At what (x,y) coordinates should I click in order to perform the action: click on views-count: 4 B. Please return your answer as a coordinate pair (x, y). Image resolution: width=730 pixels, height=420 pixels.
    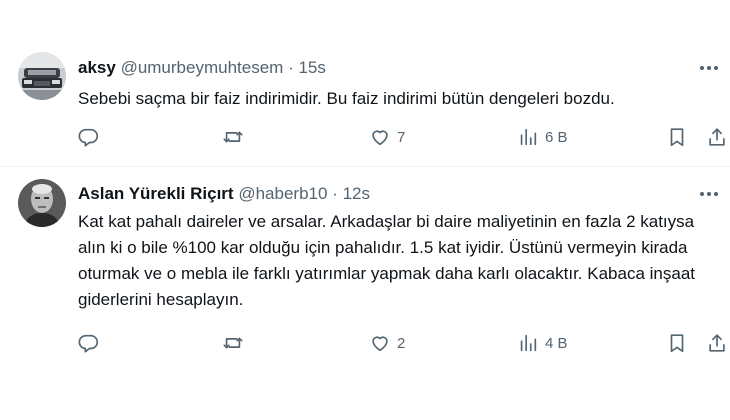
    Looking at the image, I should click on (556, 343).